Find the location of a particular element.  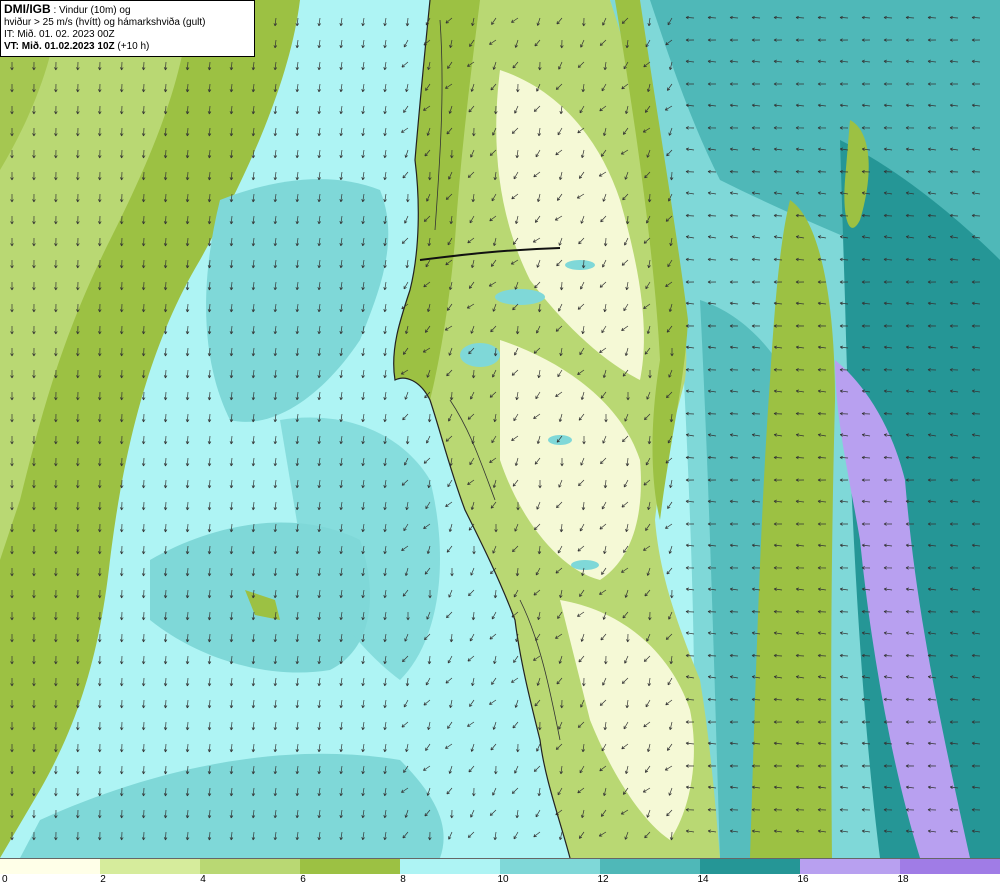

color-legend: 0 2 4 6 8 10 12 14 16 18 is located at coordinates (500, 872).